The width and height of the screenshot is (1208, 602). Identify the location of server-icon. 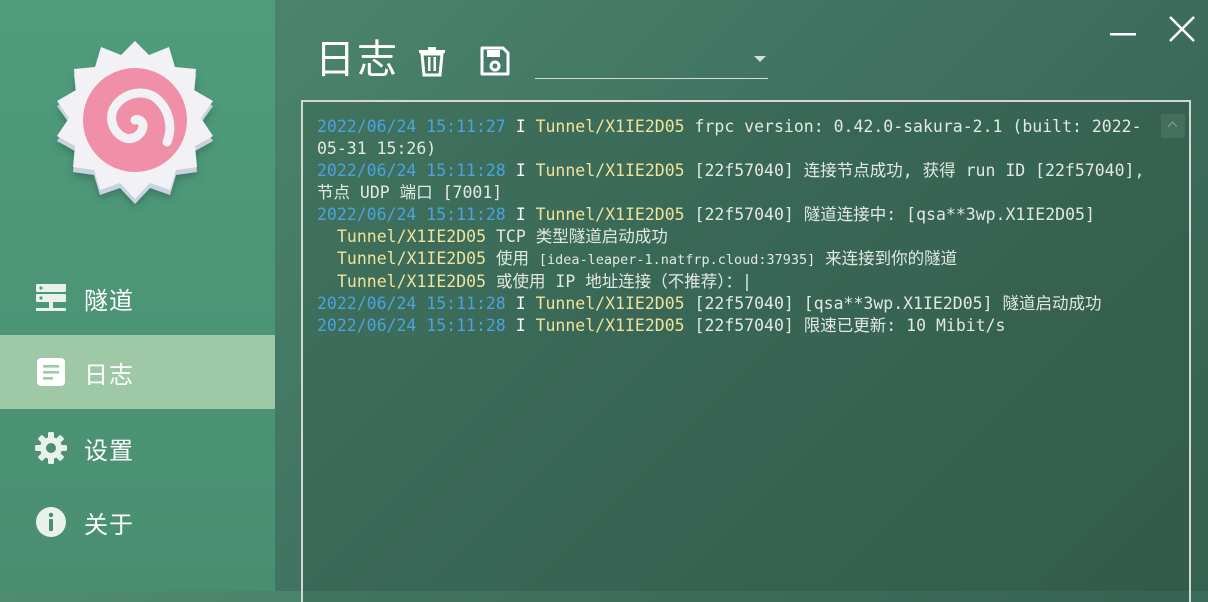
(51, 298).